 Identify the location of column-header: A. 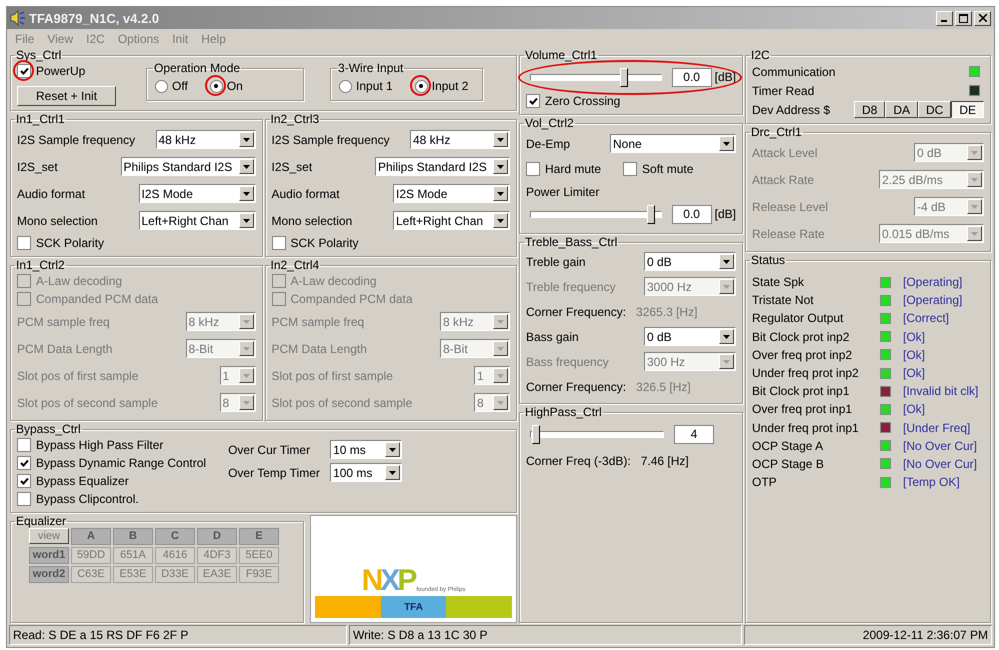
(91, 536).